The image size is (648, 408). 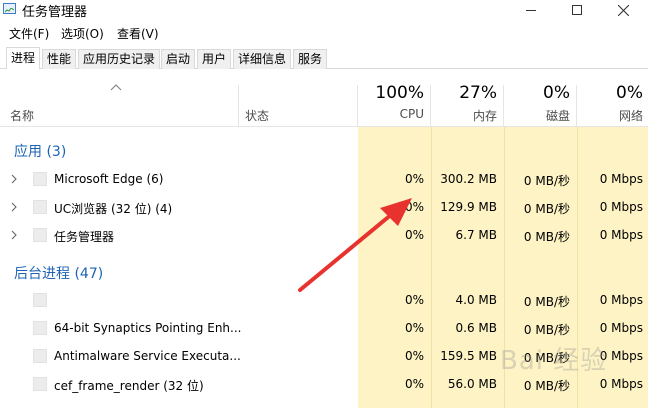 What do you see at coordinates (214, 59) in the screenshot?
I see `tab-users: 用户` at bounding box center [214, 59].